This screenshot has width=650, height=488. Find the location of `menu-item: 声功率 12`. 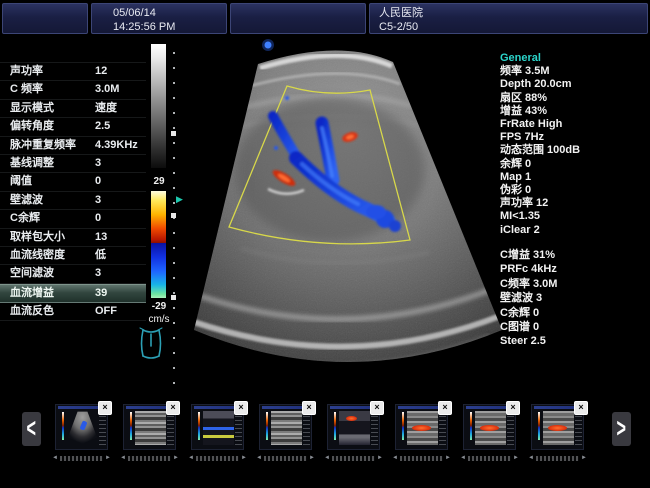

menu-item: 声功率 12 is located at coordinates (73, 72).